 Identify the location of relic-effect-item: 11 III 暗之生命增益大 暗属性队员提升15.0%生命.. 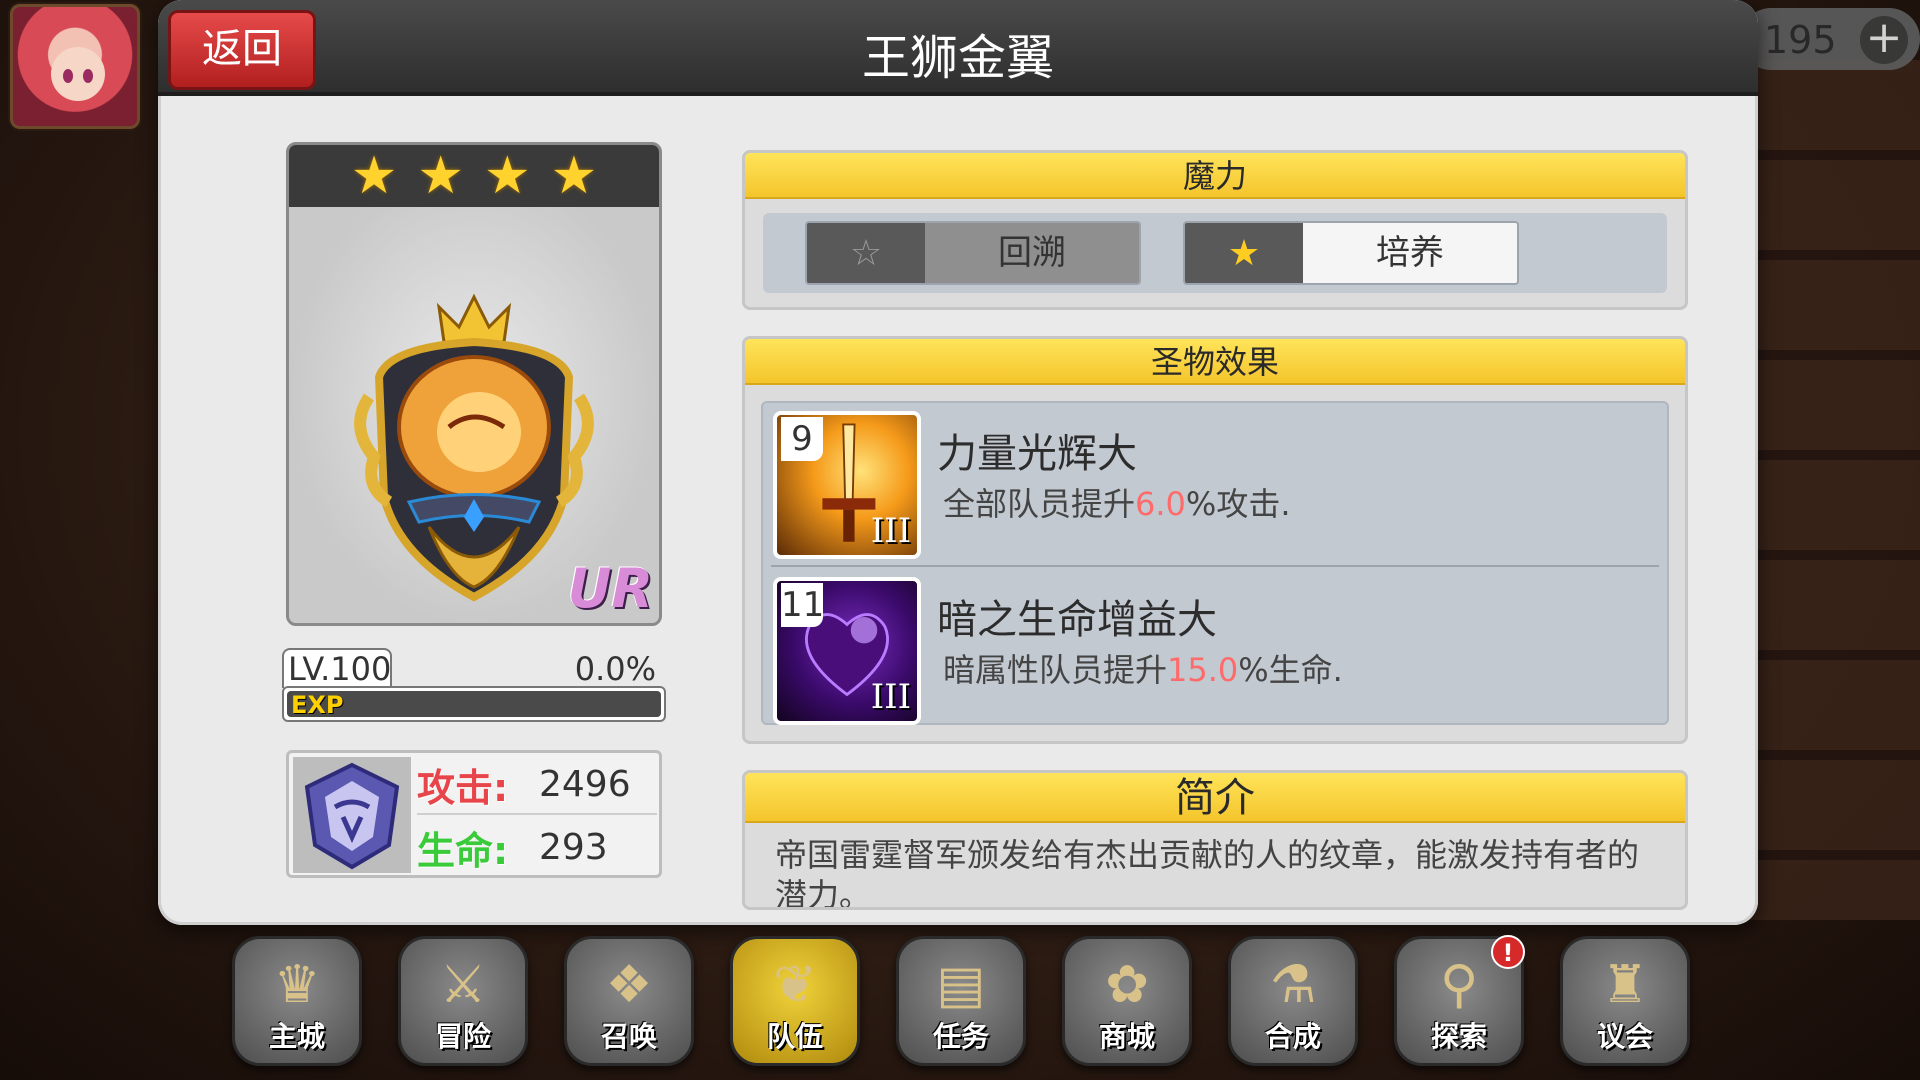
(1215, 653).